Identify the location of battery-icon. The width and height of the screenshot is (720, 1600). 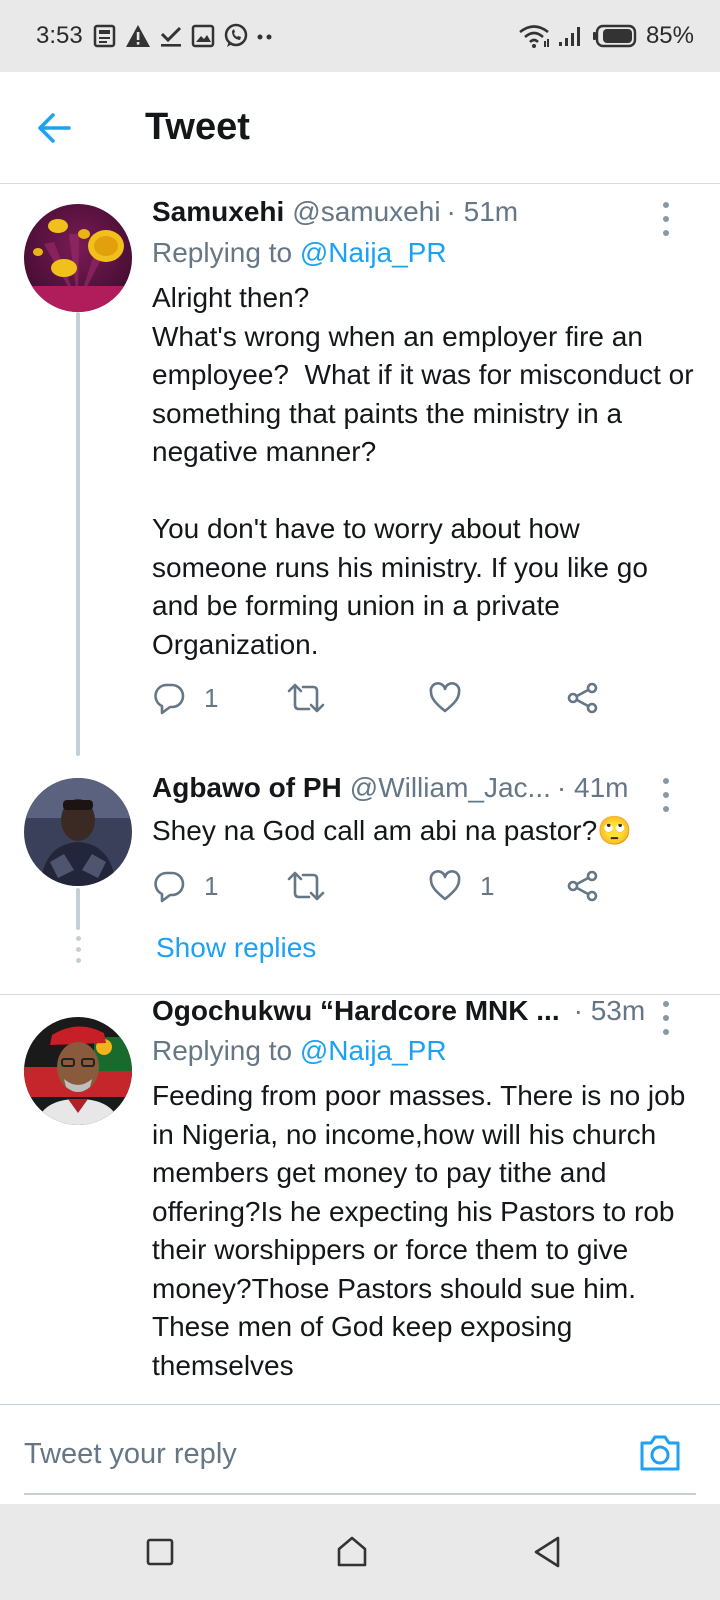
(614, 36).